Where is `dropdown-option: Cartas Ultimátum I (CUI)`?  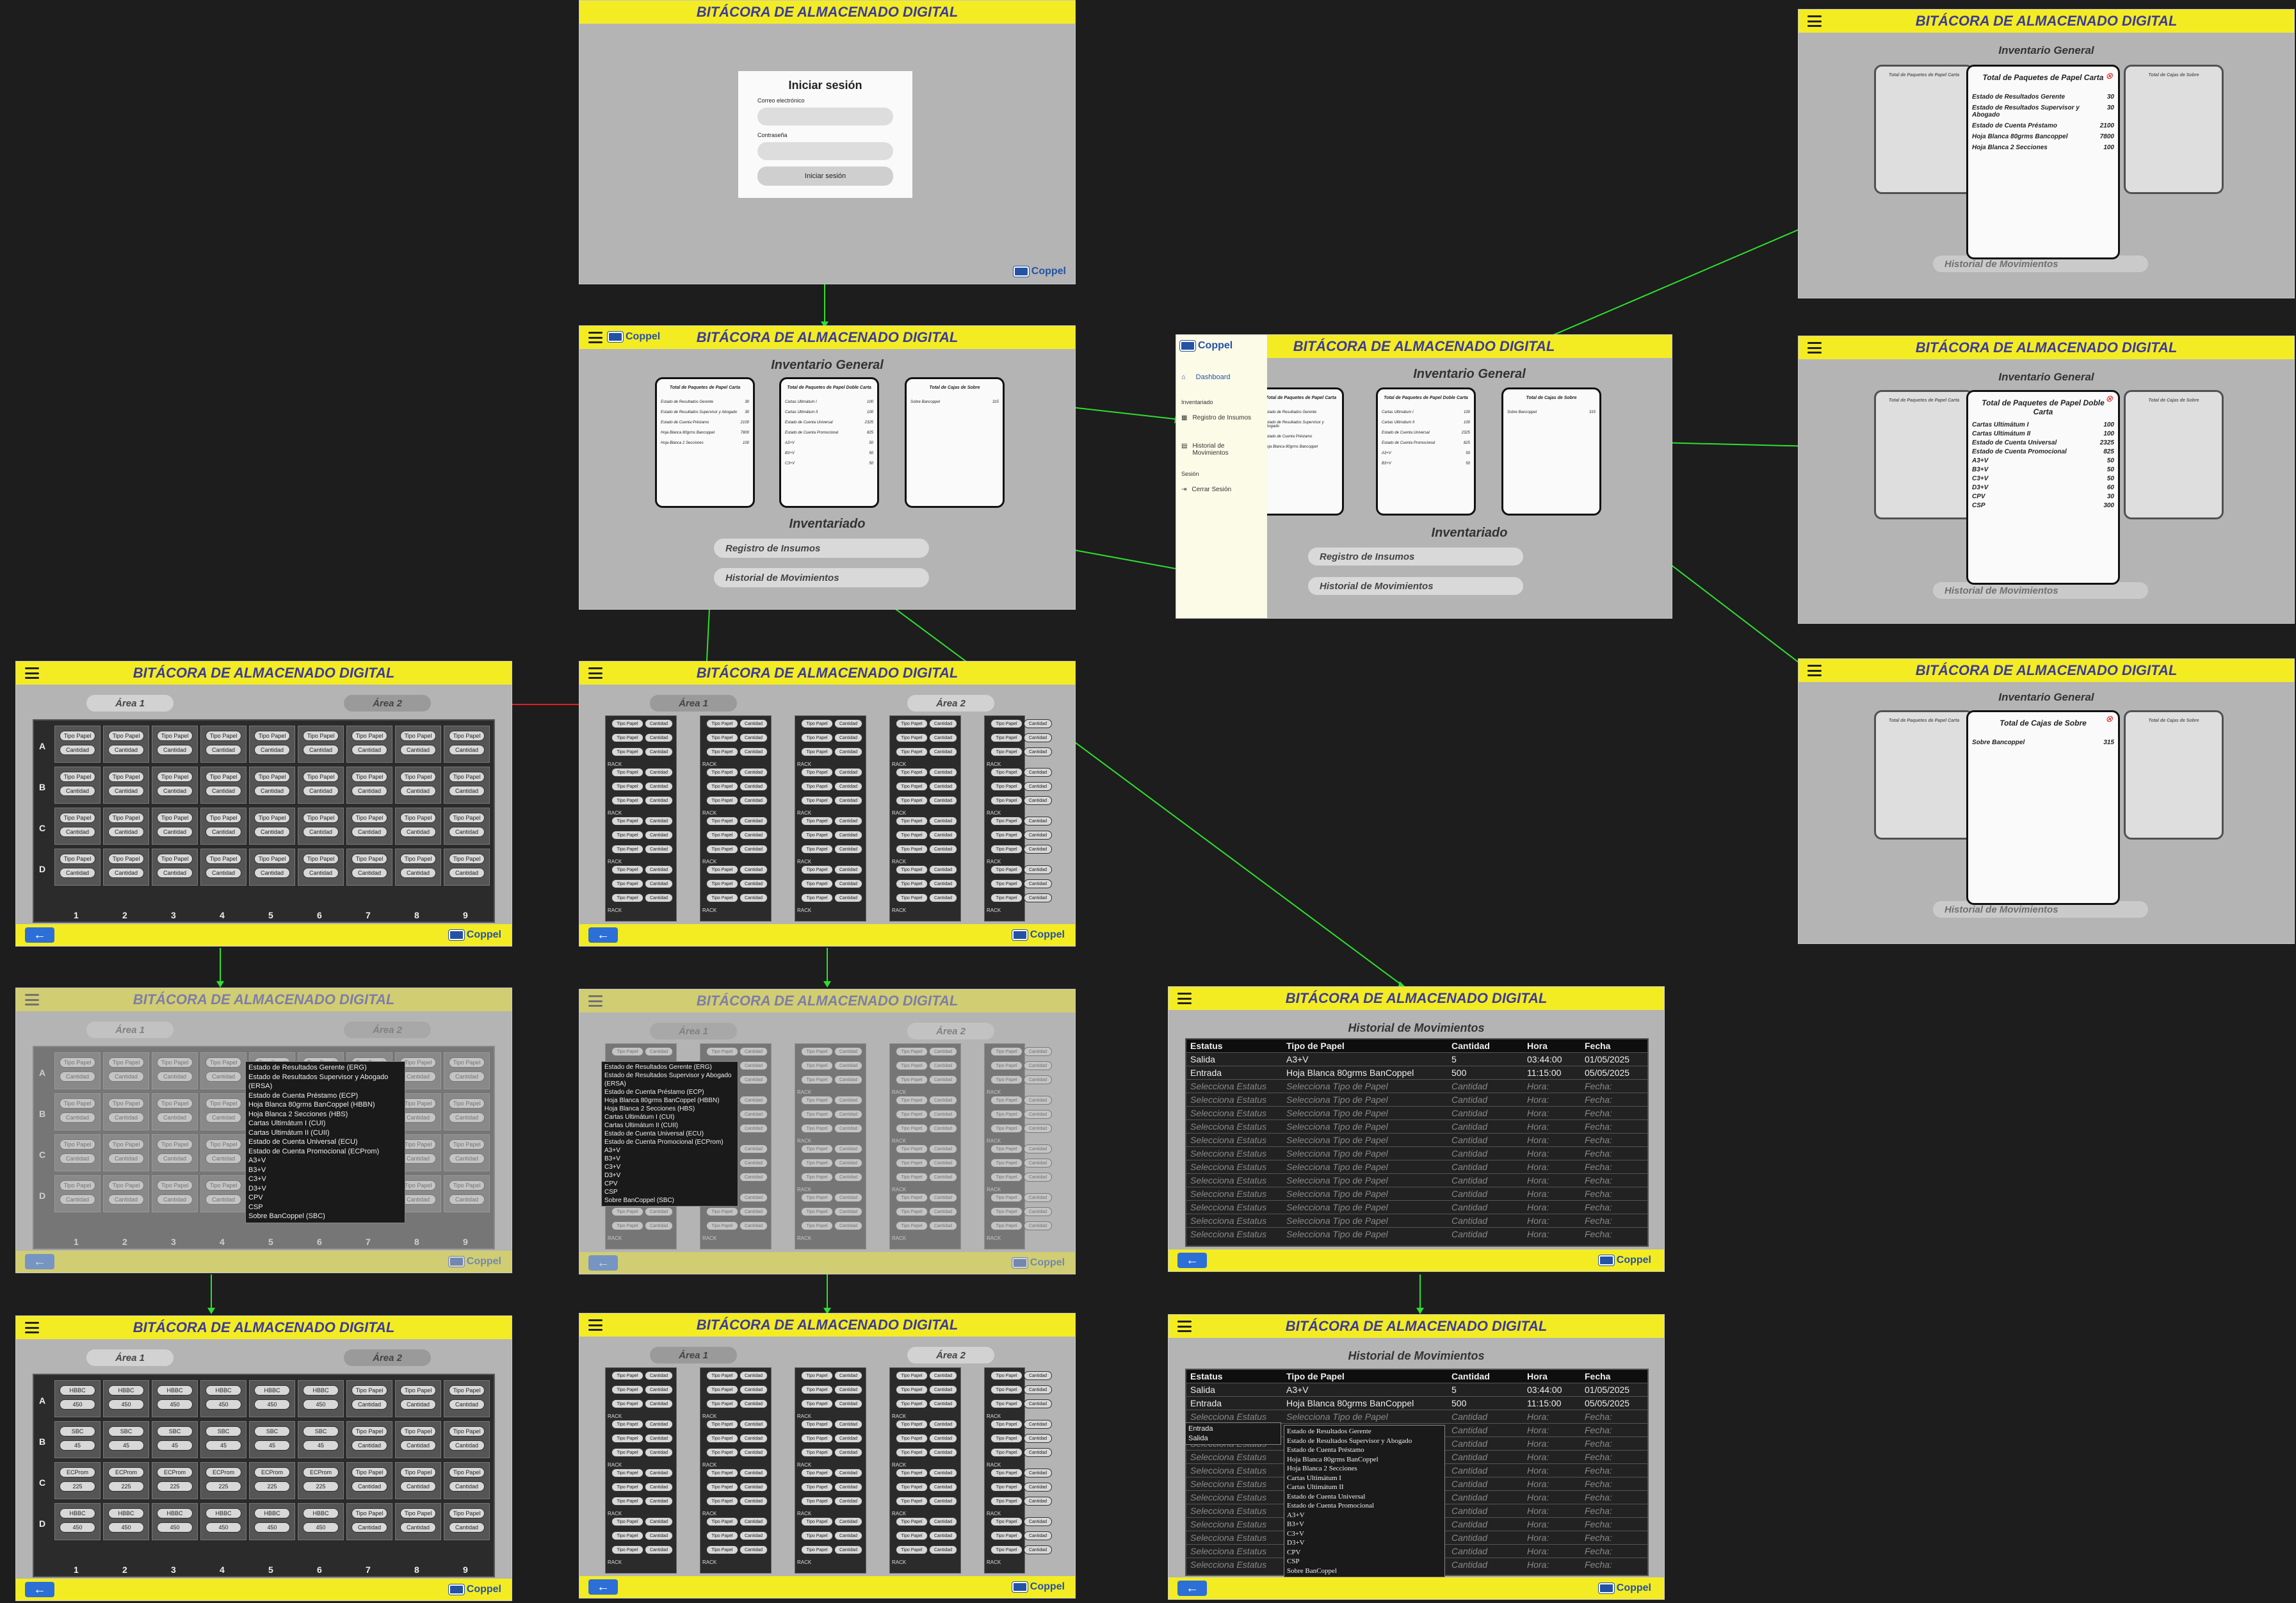 dropdown-option: Cartas Ultimátum I (CUI) is located at coordinates (669, 1117).